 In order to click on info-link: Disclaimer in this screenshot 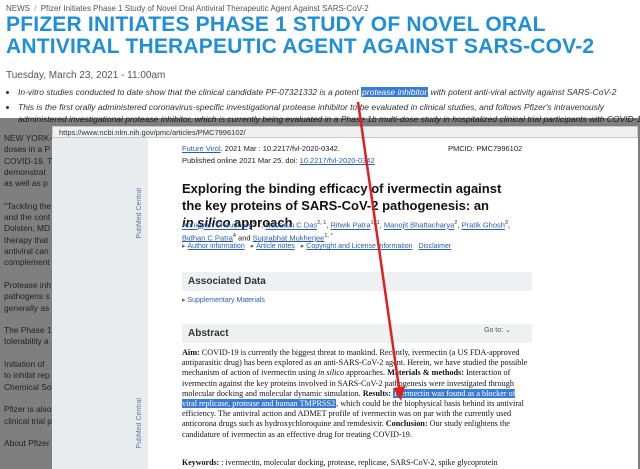, I will do `click(435, 246)`.